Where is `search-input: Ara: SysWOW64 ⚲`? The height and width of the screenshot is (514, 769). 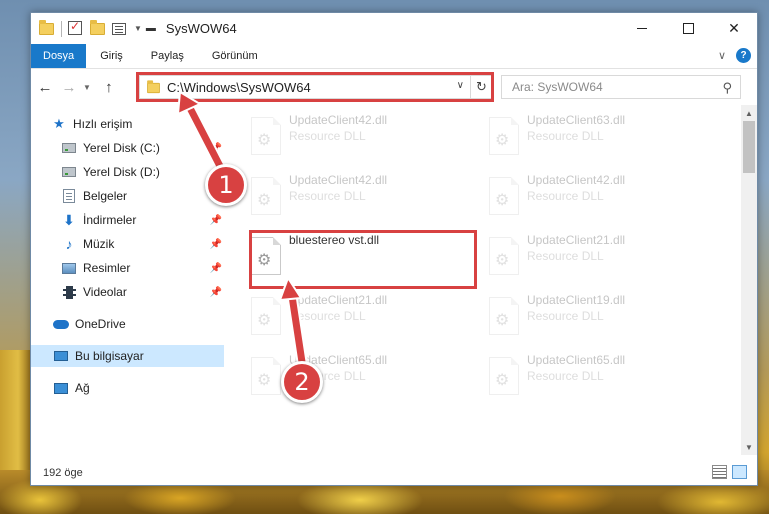 search-input: Ara: SysWOW64 ⚲ is located at coordinates (621, 87).